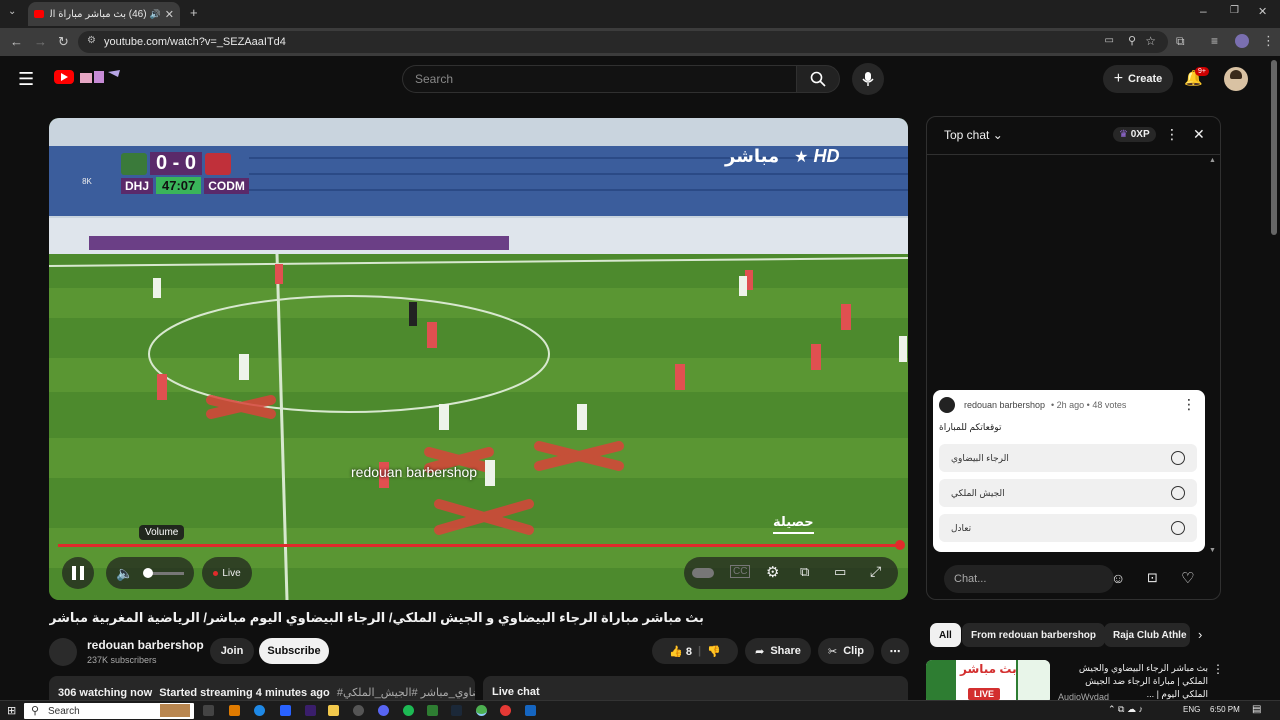  What do you see at coordinates (104, 14) in the screenshot?
I see `browser-tab: (46) بث مباشر مباراة الرجاء البيضاوي 🔊 ✕` at bounding box center [104, 14].